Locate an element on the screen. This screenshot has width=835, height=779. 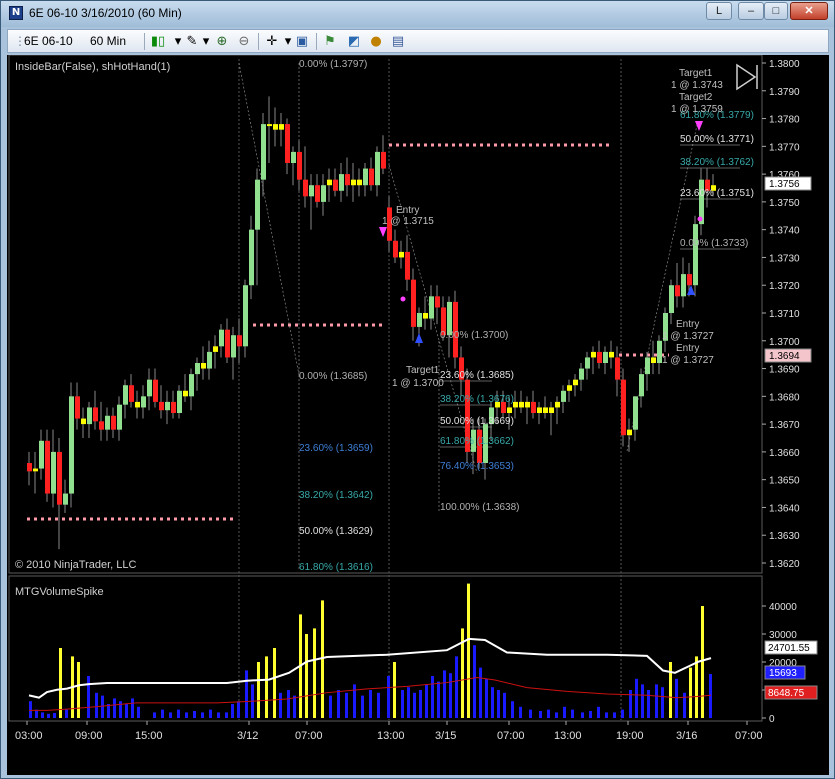
currency-icon: ● is located at coordinates (376, 42).